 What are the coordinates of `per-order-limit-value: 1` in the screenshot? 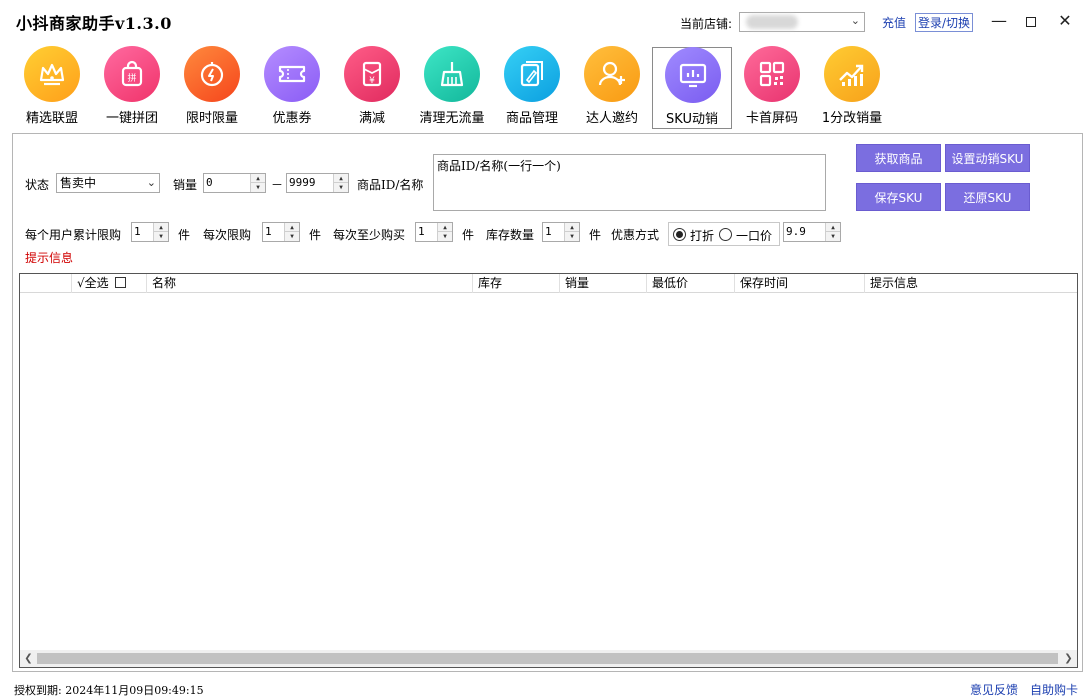 It's located at (268, 231).